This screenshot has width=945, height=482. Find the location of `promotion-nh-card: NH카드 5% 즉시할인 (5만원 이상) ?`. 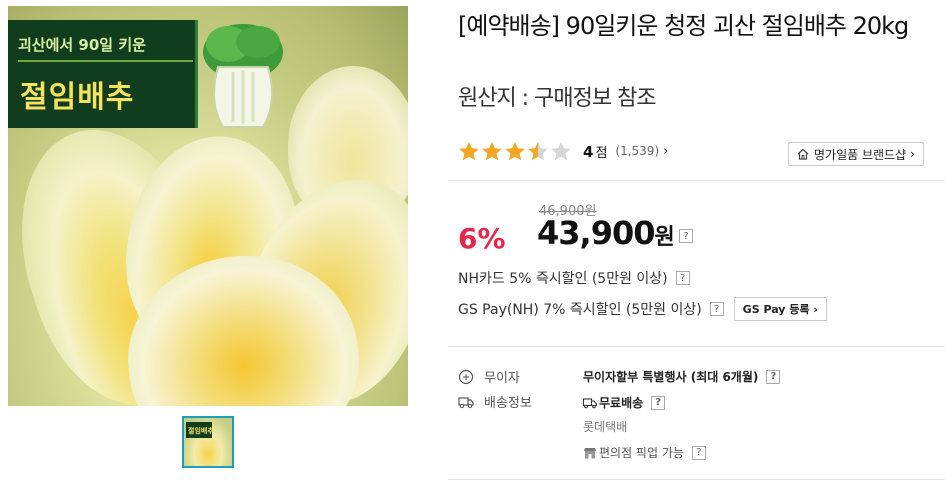

promotion-nh-card: NH카드 5% 즉시할인 (5만원 이상) ? is located at coordinates (574, 278).